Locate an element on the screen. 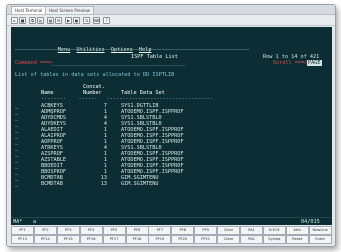  command-label: Command ===> is located at coordinates (34, 63).